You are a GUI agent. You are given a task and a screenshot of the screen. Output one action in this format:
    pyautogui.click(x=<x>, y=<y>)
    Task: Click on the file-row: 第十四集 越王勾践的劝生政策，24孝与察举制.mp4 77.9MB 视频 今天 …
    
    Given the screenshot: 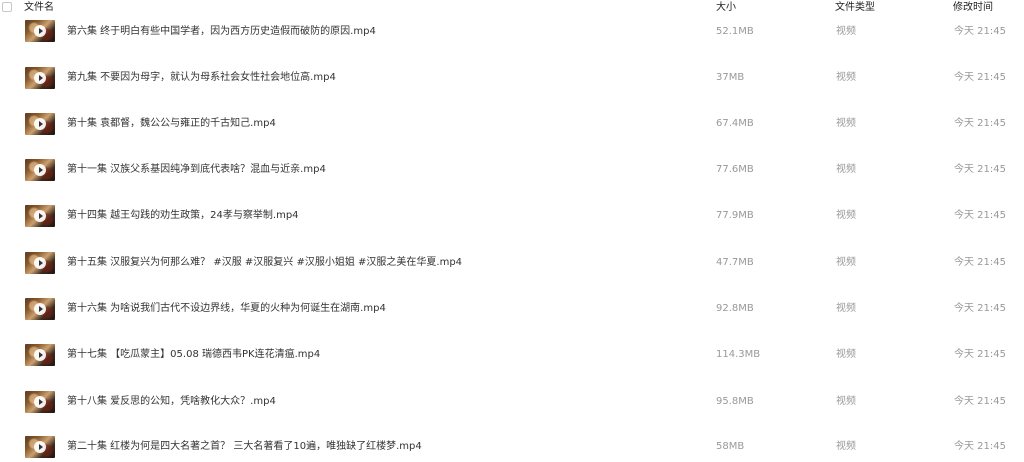 What is the action you would take?
    pyautogui.click(x=512, y=215)
    